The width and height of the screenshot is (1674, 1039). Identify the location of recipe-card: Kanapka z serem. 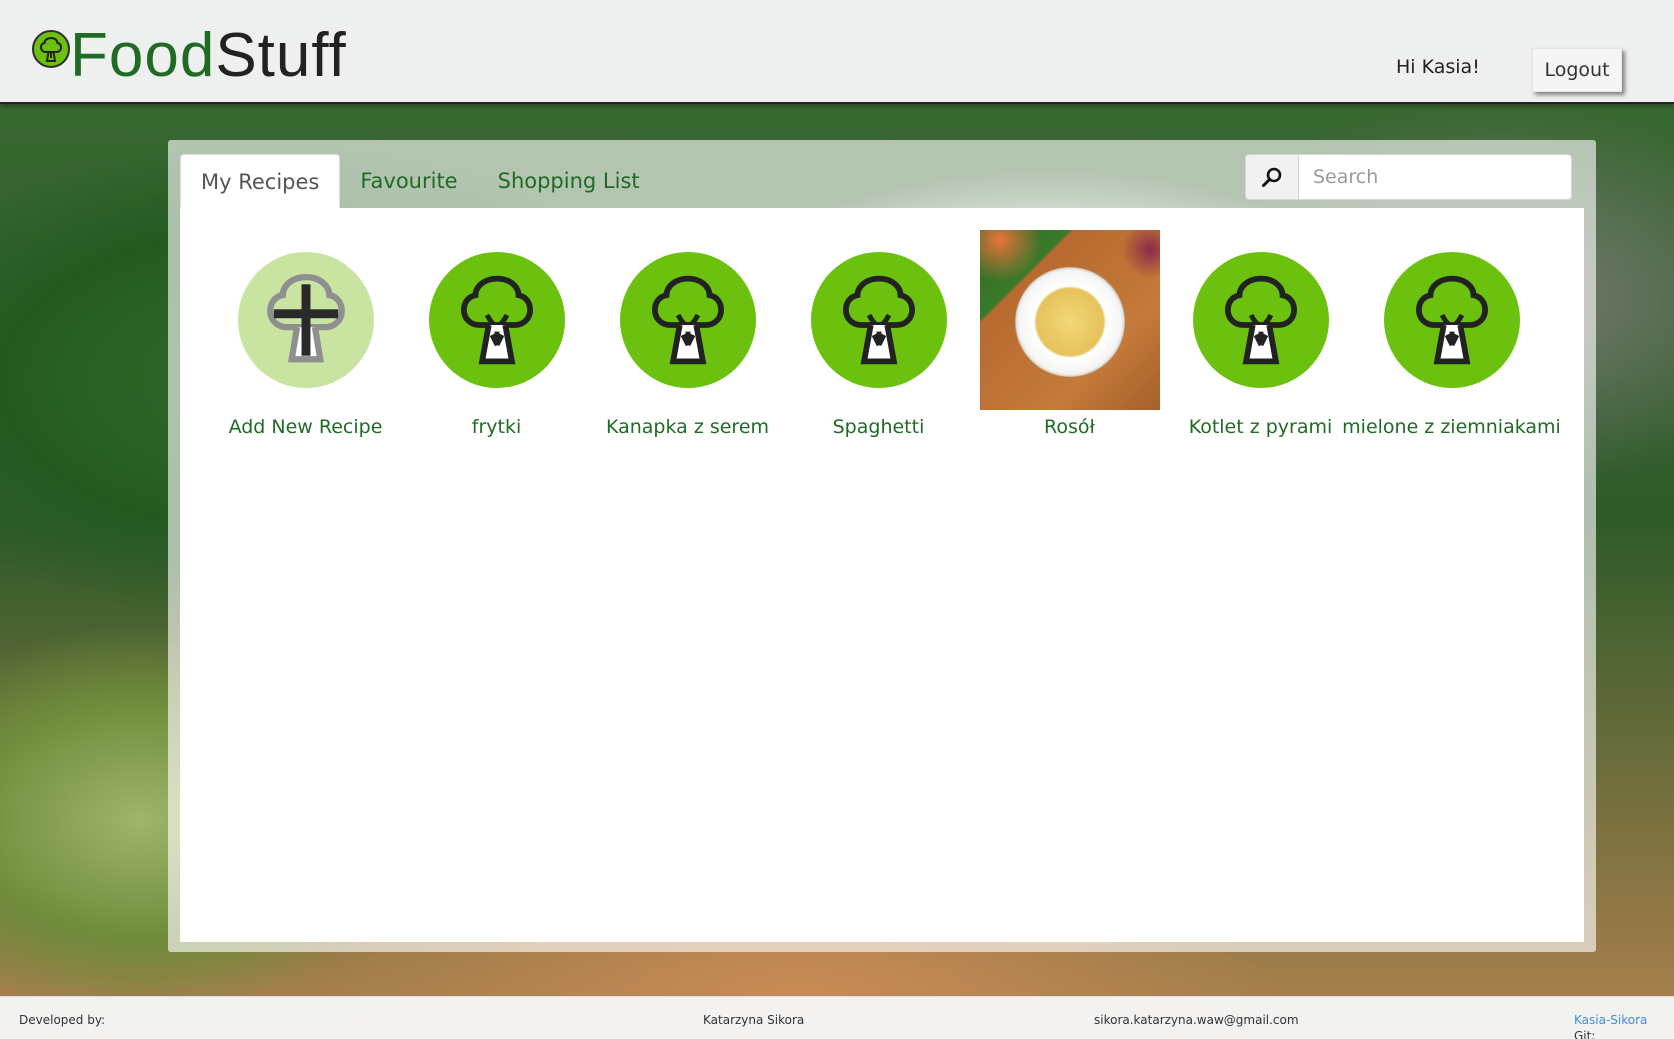
(687, 334).